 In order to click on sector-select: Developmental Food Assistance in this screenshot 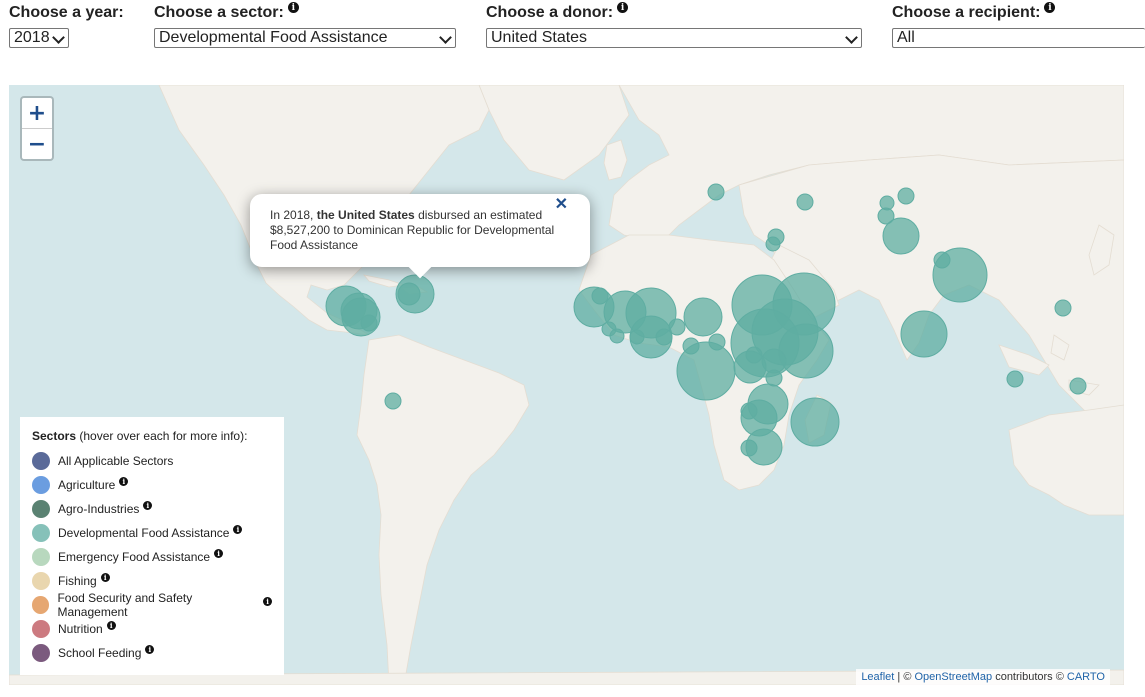, I will do `click(305, 38)`.